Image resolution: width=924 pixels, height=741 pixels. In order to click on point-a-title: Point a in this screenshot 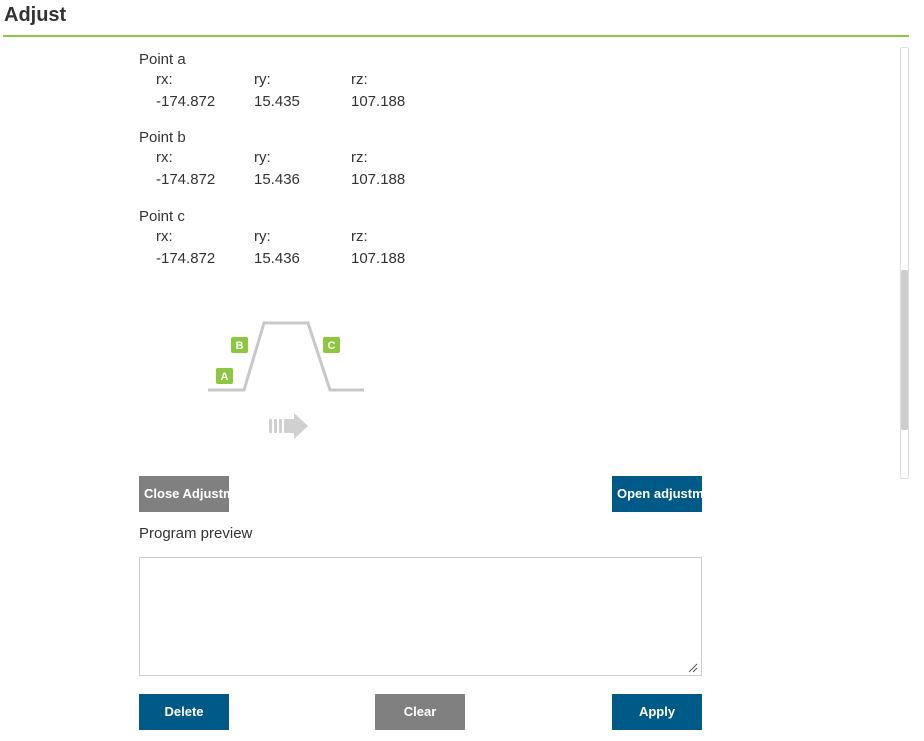, I will do `click(162, 59)`.